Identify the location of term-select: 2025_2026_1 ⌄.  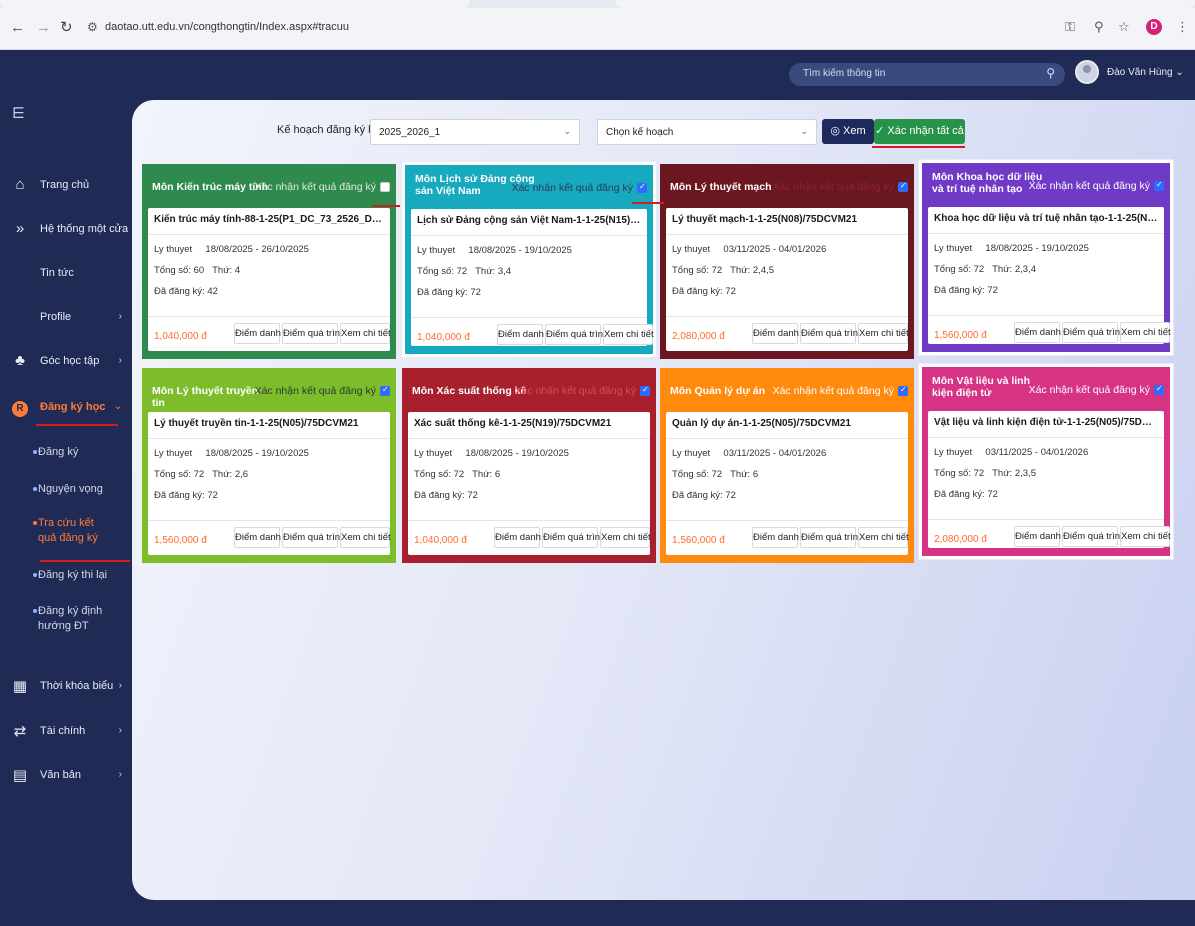
(475, 132).